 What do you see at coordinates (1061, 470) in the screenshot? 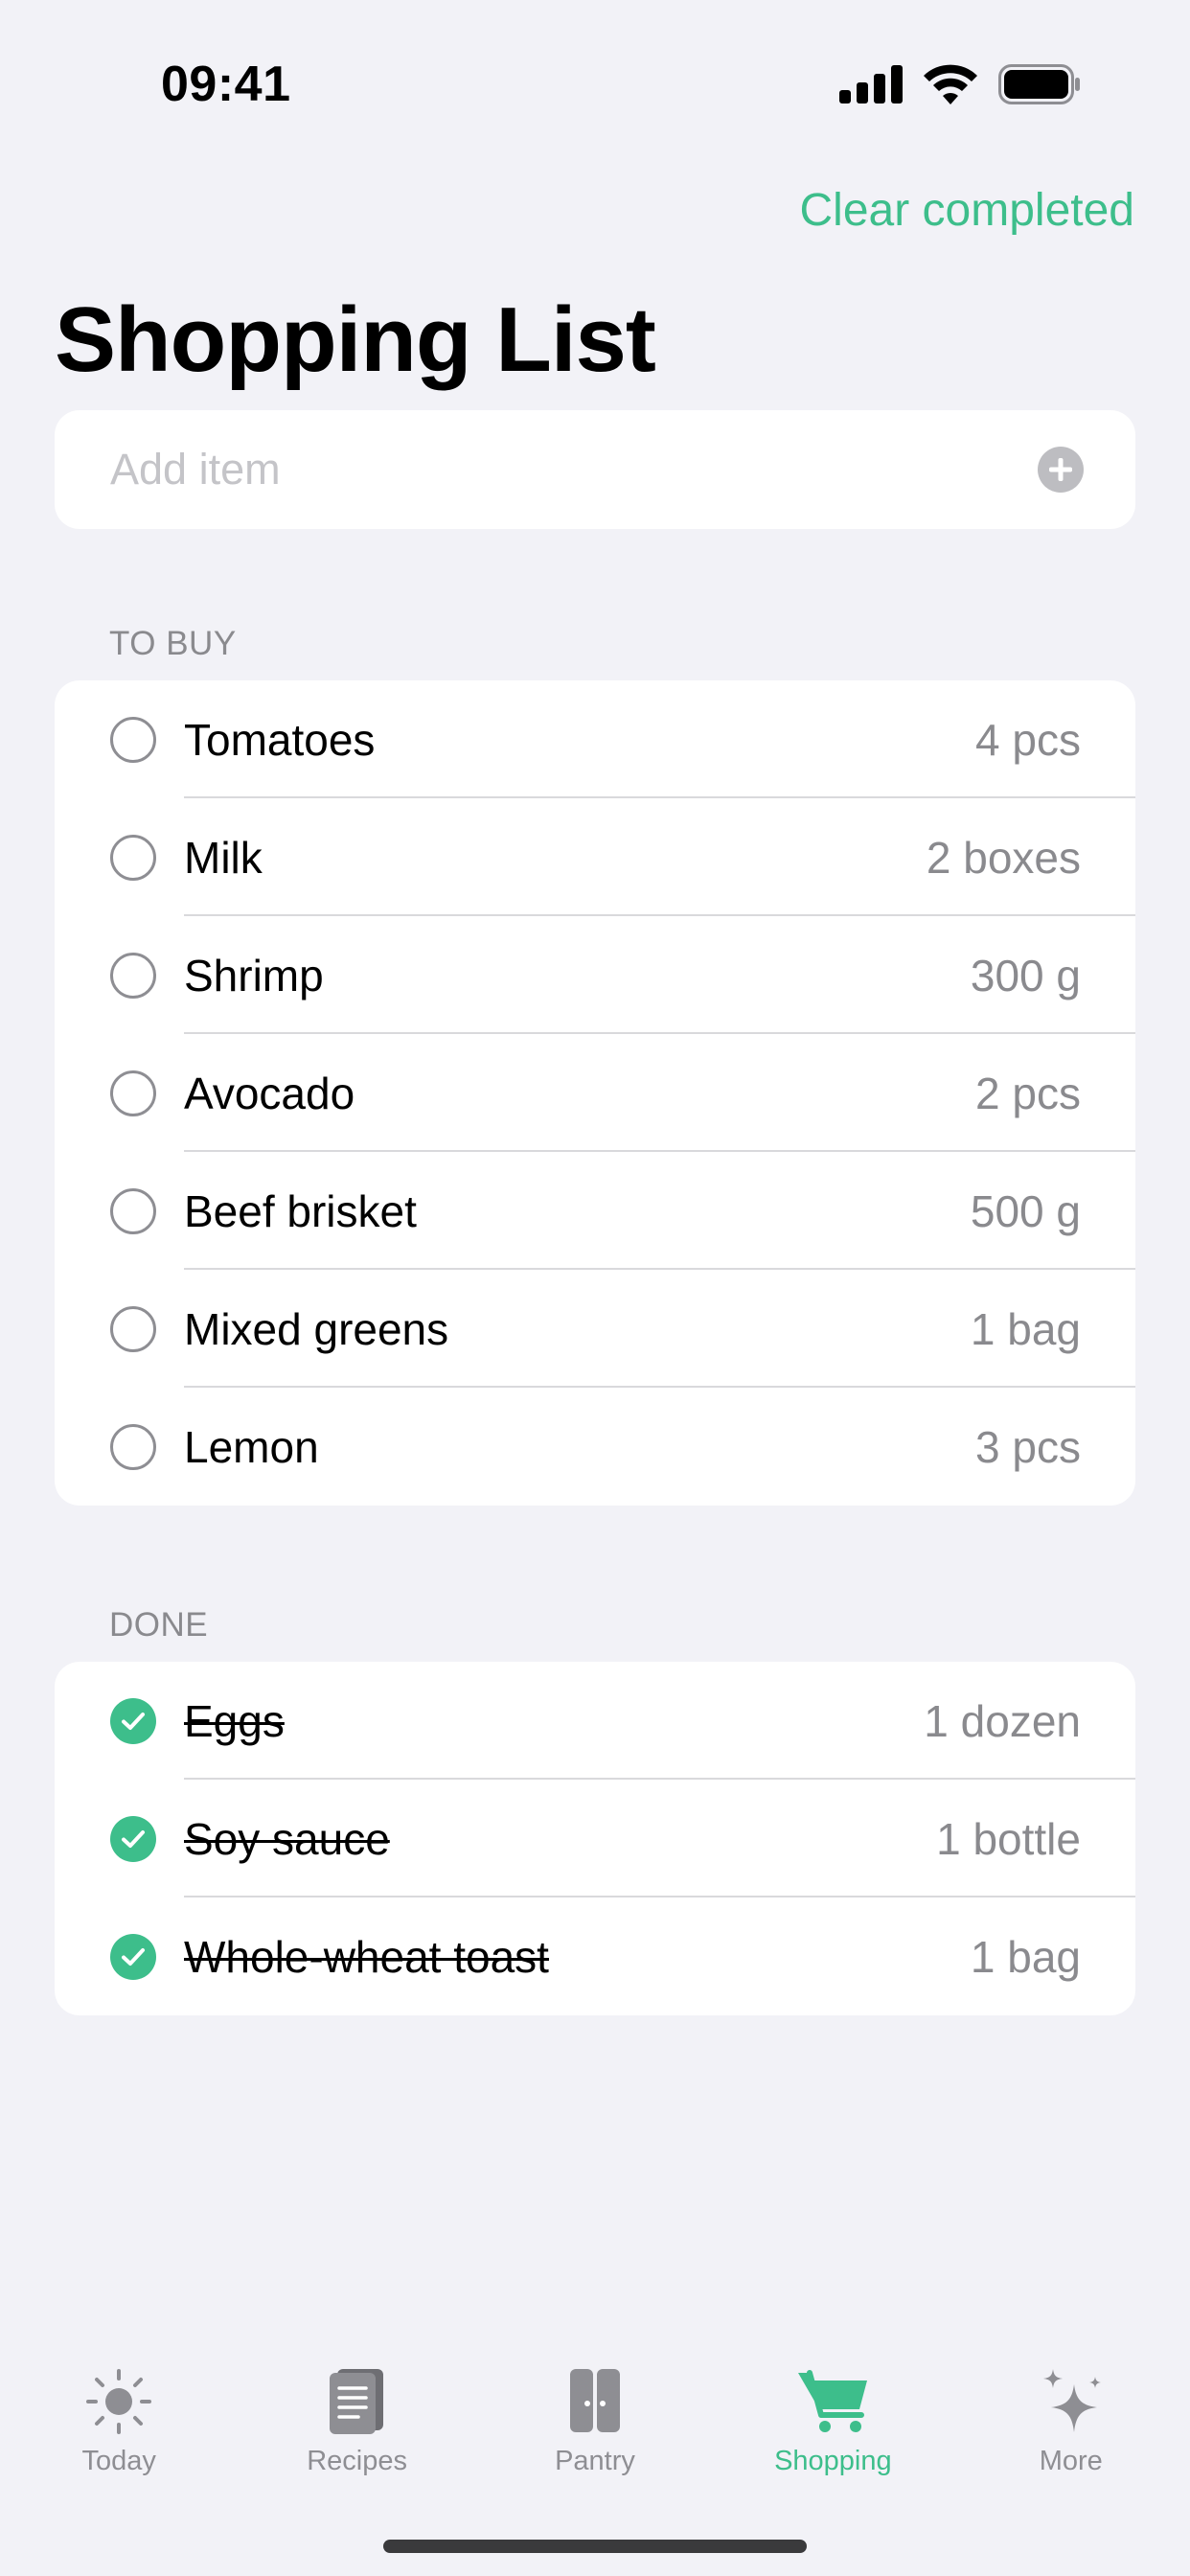
I see `add-circle-icon` at bounding box center [1061, 470].